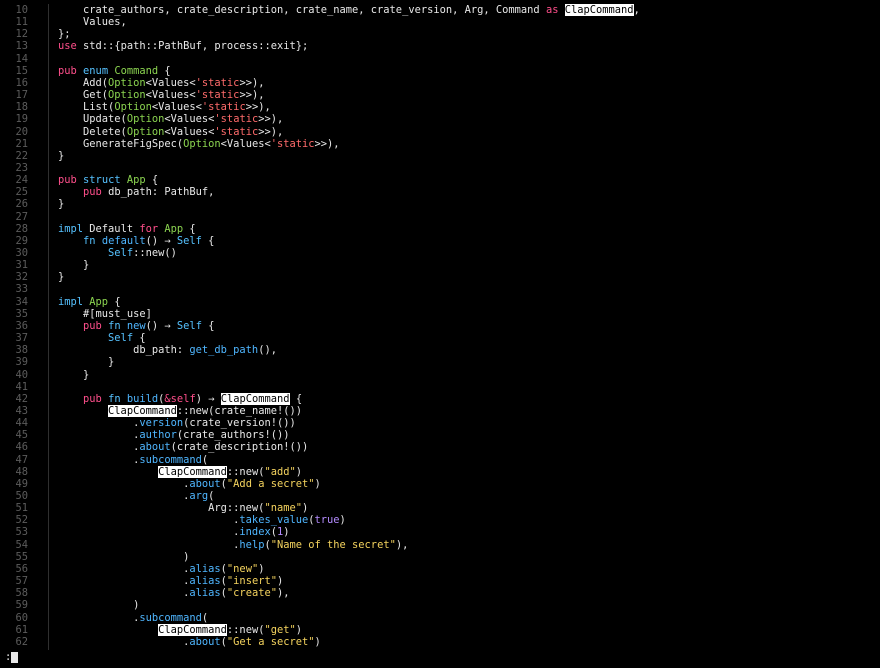 The width and height of the screenshot is (880, 668). What do you see at coordinates (440, 375) in the screenshot?
I see `code-line: 40 }` at bounding box center [440, 375].